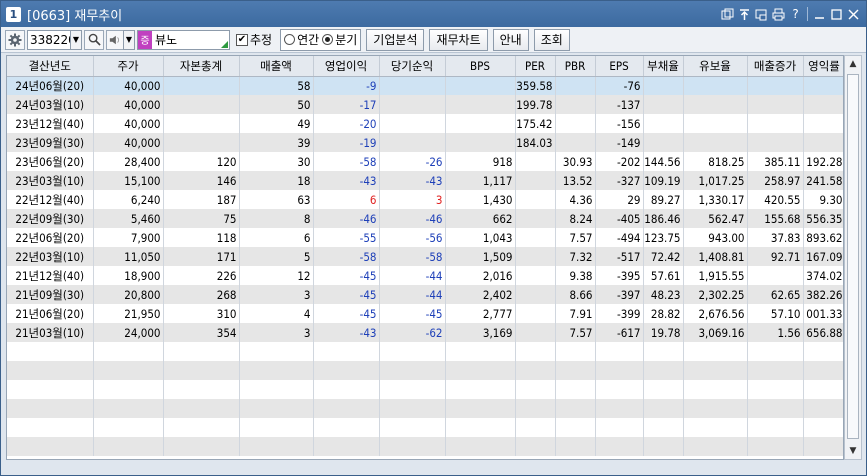 This screenshot has width=867, height=476. I want to click on column-header: 유보율, so click(715, 66).